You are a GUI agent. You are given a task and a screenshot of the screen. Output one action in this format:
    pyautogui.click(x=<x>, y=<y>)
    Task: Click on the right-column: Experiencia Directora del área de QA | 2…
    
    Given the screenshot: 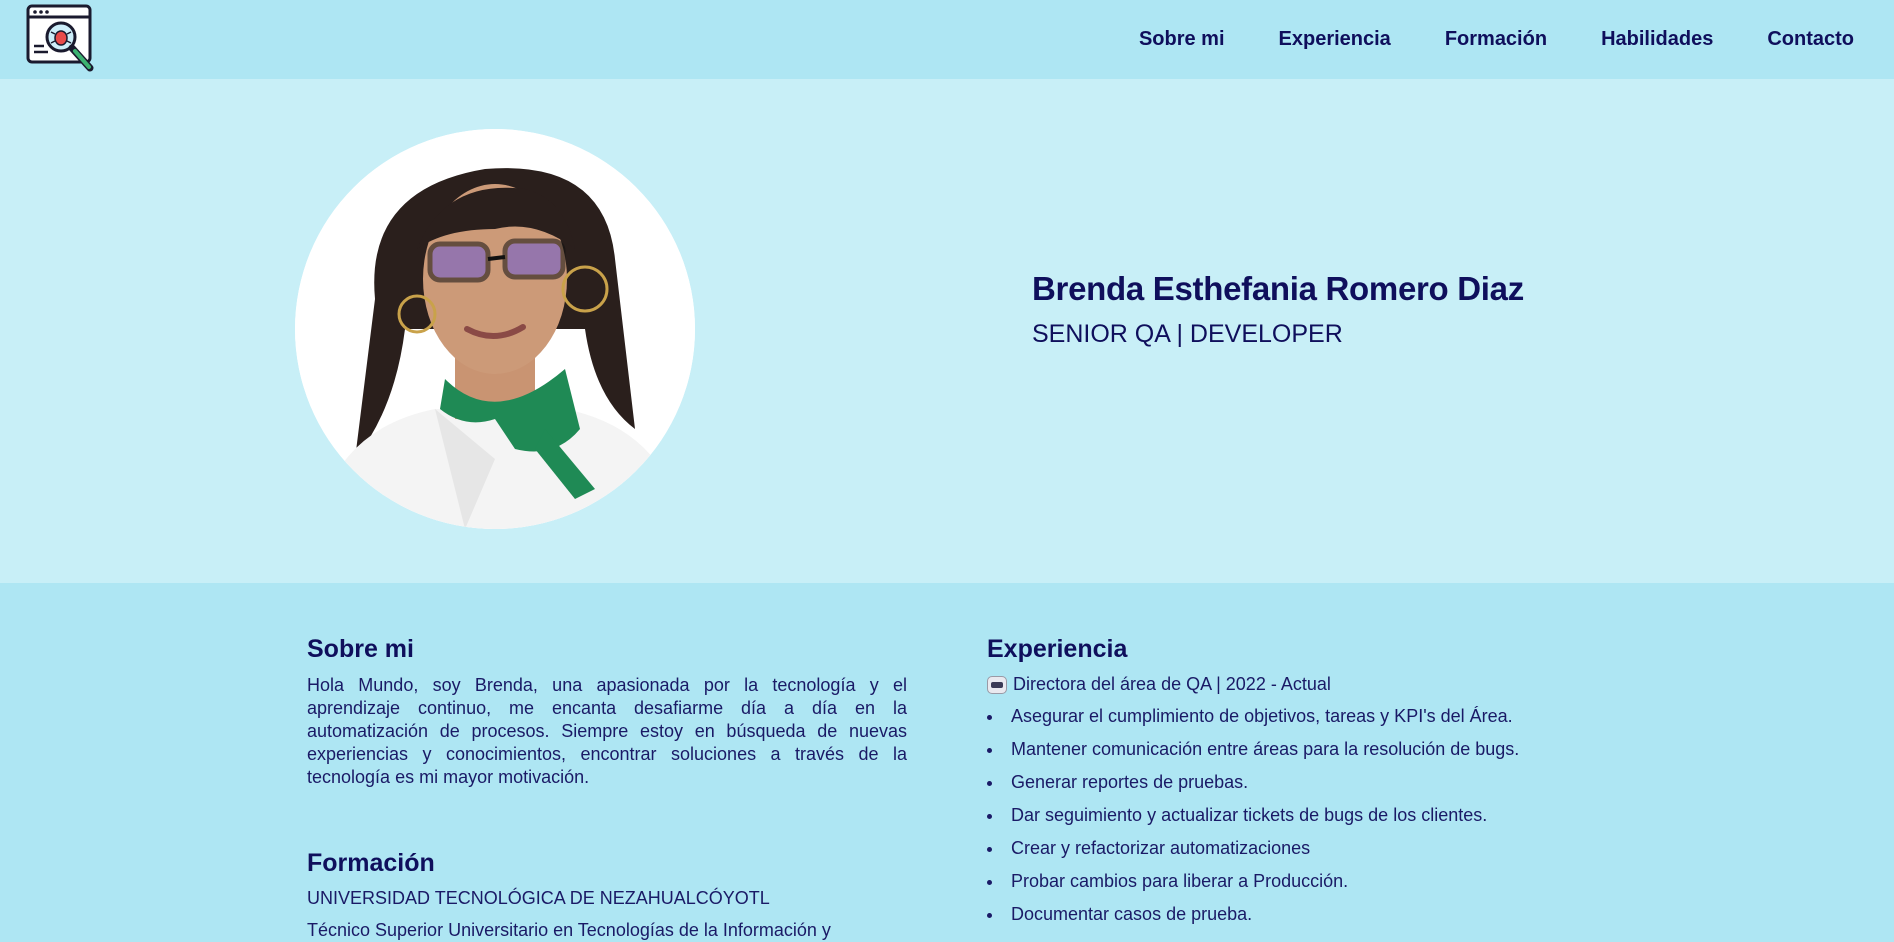 What is the action you would take?
    pyautogui.click(x=1297, y=785)
    